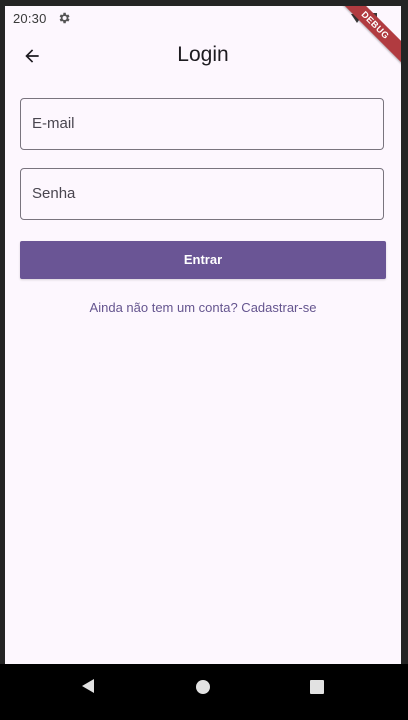 This screenshot has width=408, height=720. Describe the element at coordinates (203, 18) in the screenshot. I see `status-bar: 20:30` at that location.